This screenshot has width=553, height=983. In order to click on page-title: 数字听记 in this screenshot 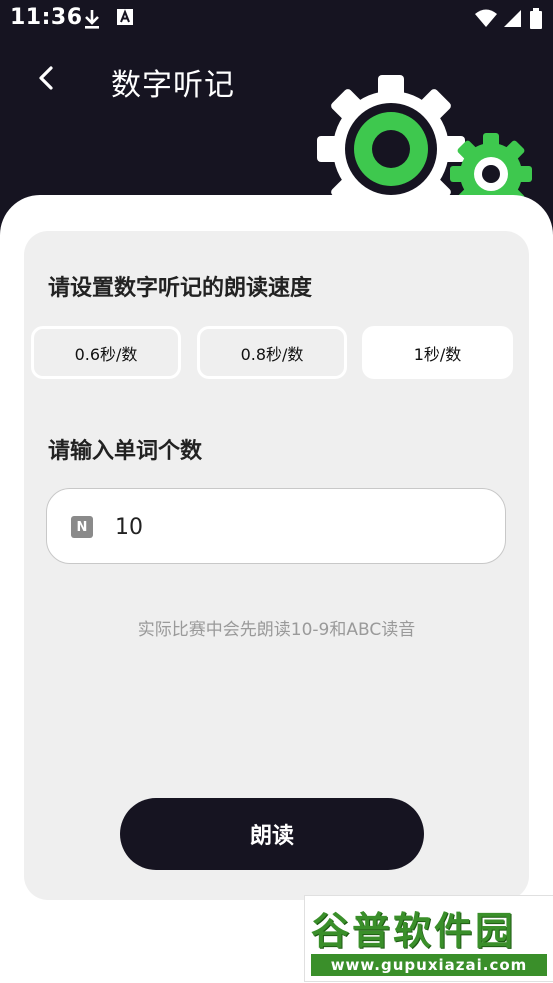, I will do `click(173, 85)`.